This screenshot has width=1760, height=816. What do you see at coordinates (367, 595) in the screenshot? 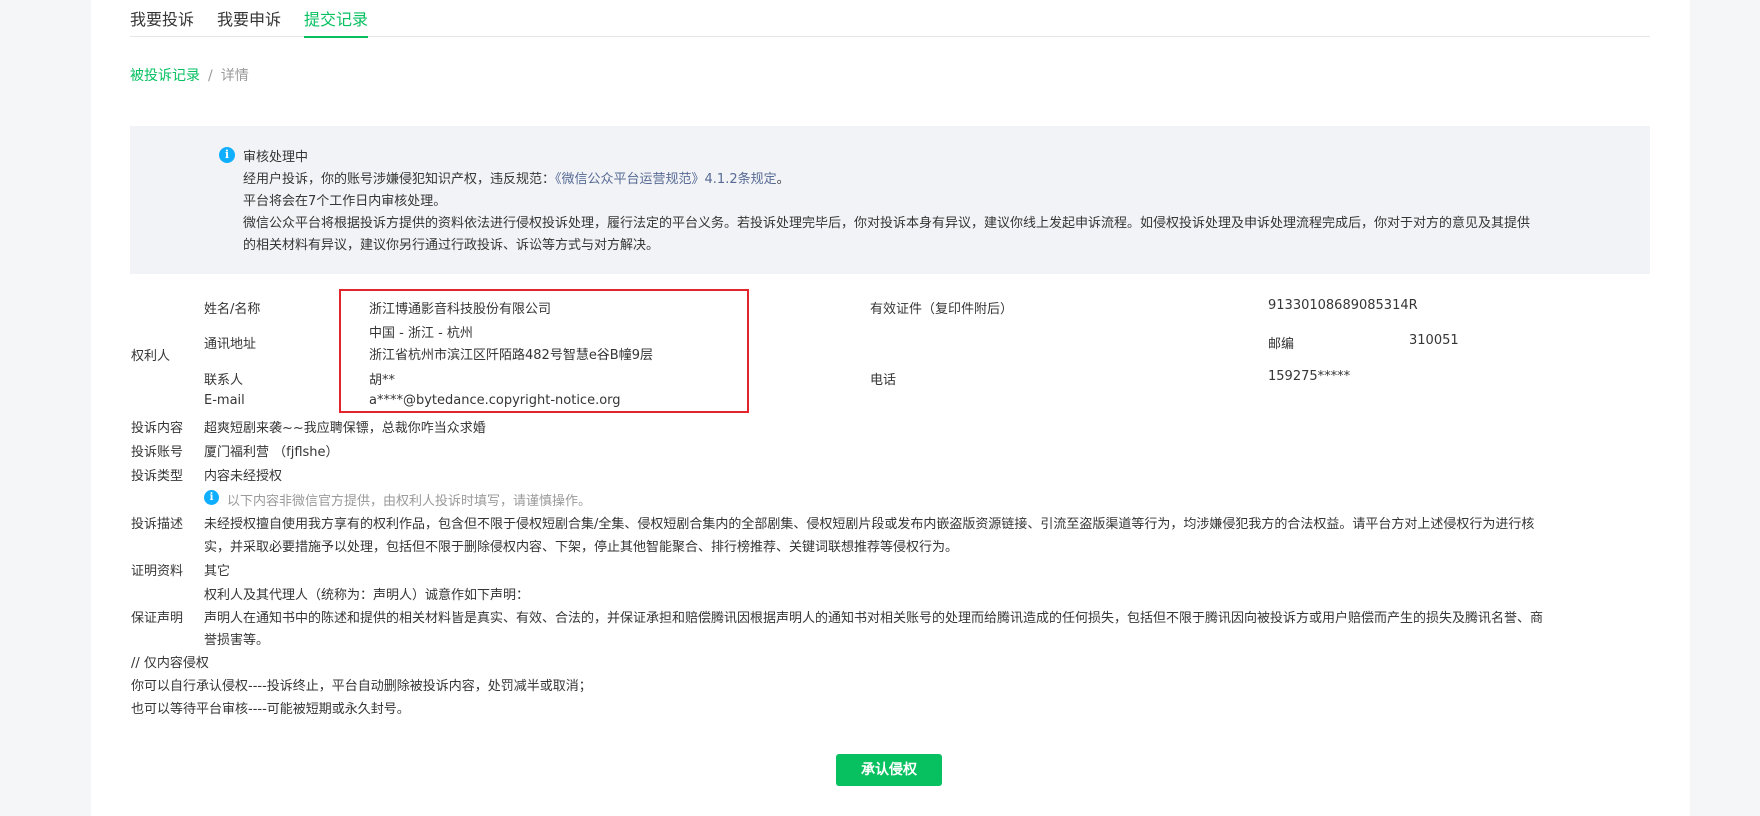
I see `statement-intro: 权利人及其代理人（统称为：声明人）诚意作如下声明：` at bounding box center [367, 595].